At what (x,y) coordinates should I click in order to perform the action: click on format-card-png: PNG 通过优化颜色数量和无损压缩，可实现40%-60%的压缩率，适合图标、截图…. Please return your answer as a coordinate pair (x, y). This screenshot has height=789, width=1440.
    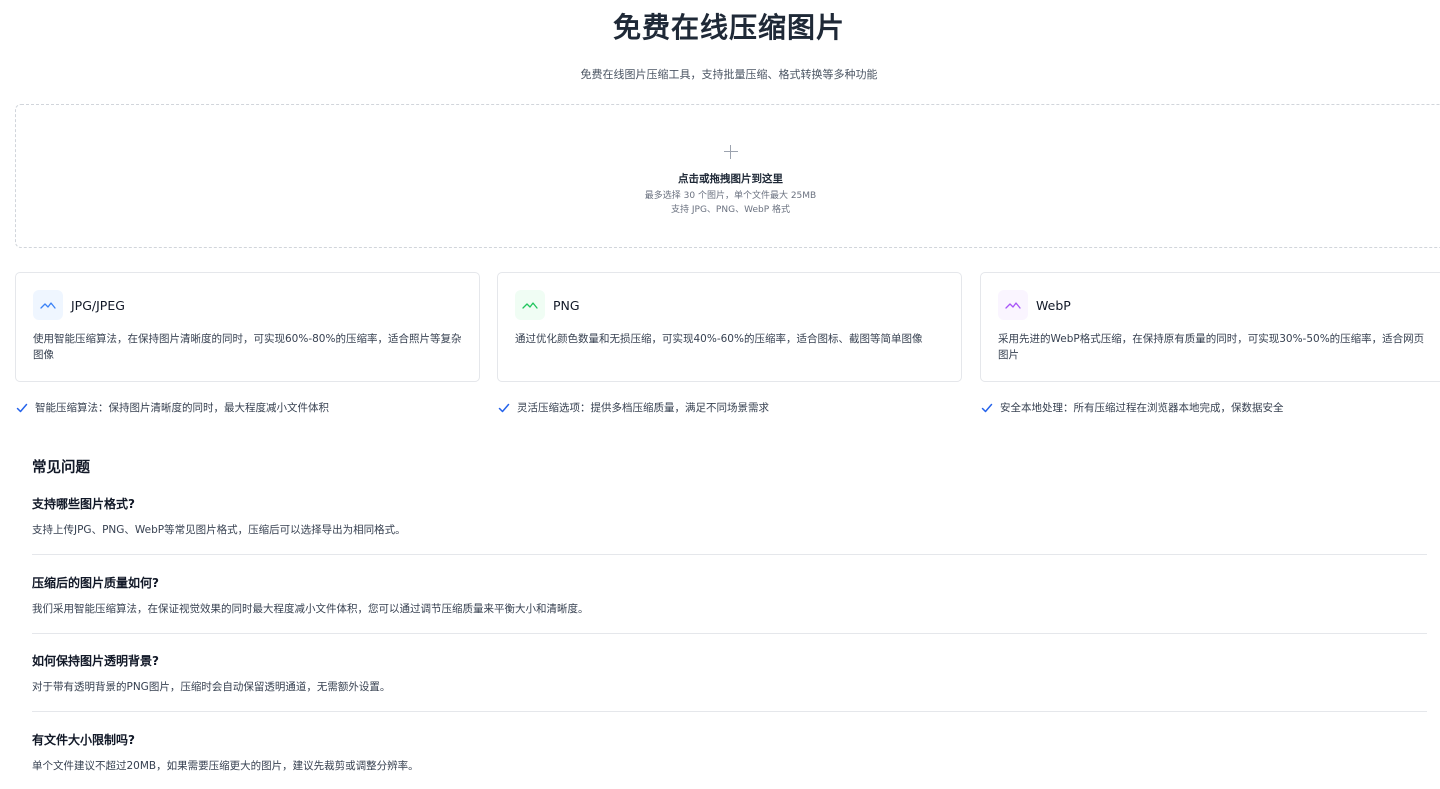
    Looking at the image, I should click on (729, 327).